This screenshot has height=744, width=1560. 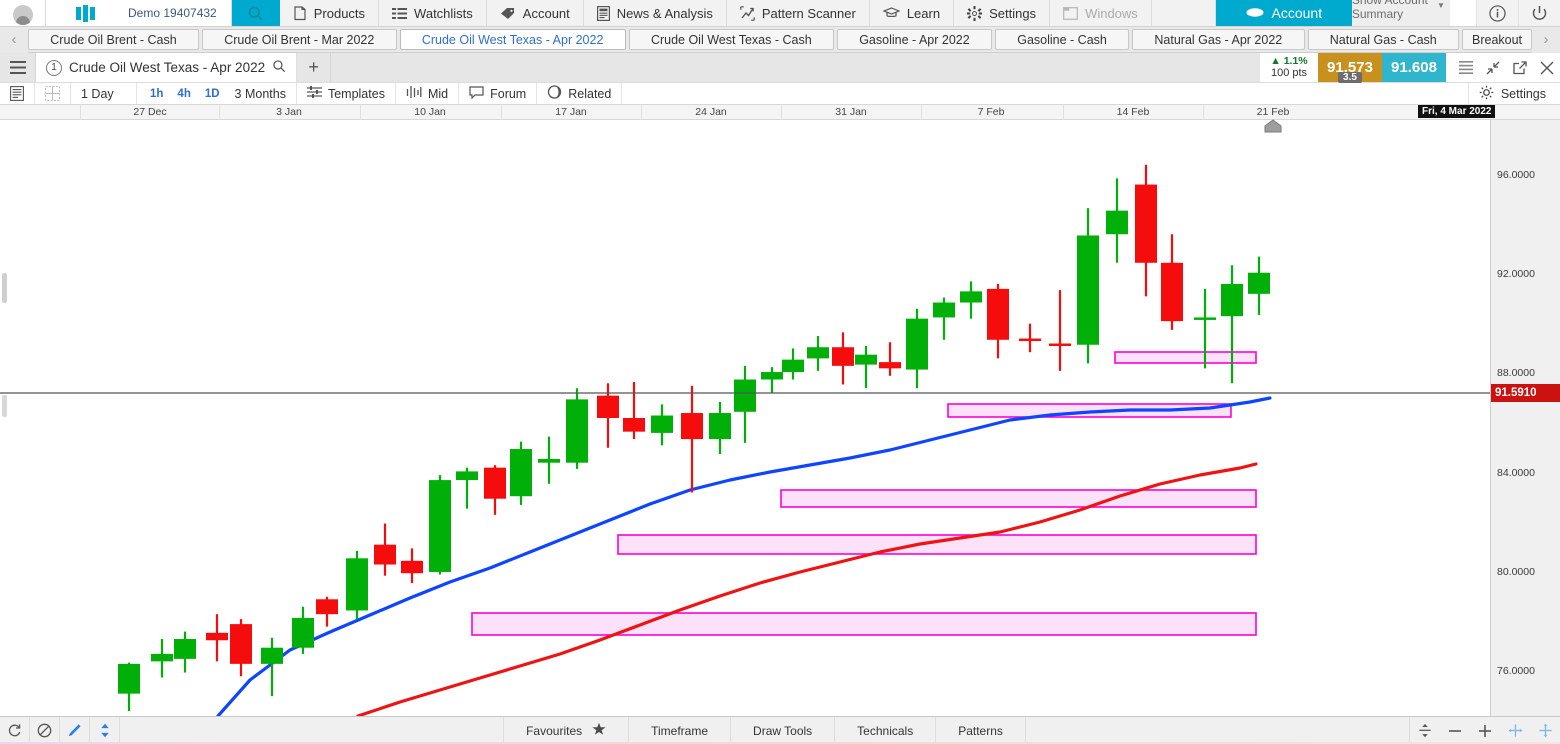 I want to click on chart-period: 1 Day, so click(x=104, y=93).